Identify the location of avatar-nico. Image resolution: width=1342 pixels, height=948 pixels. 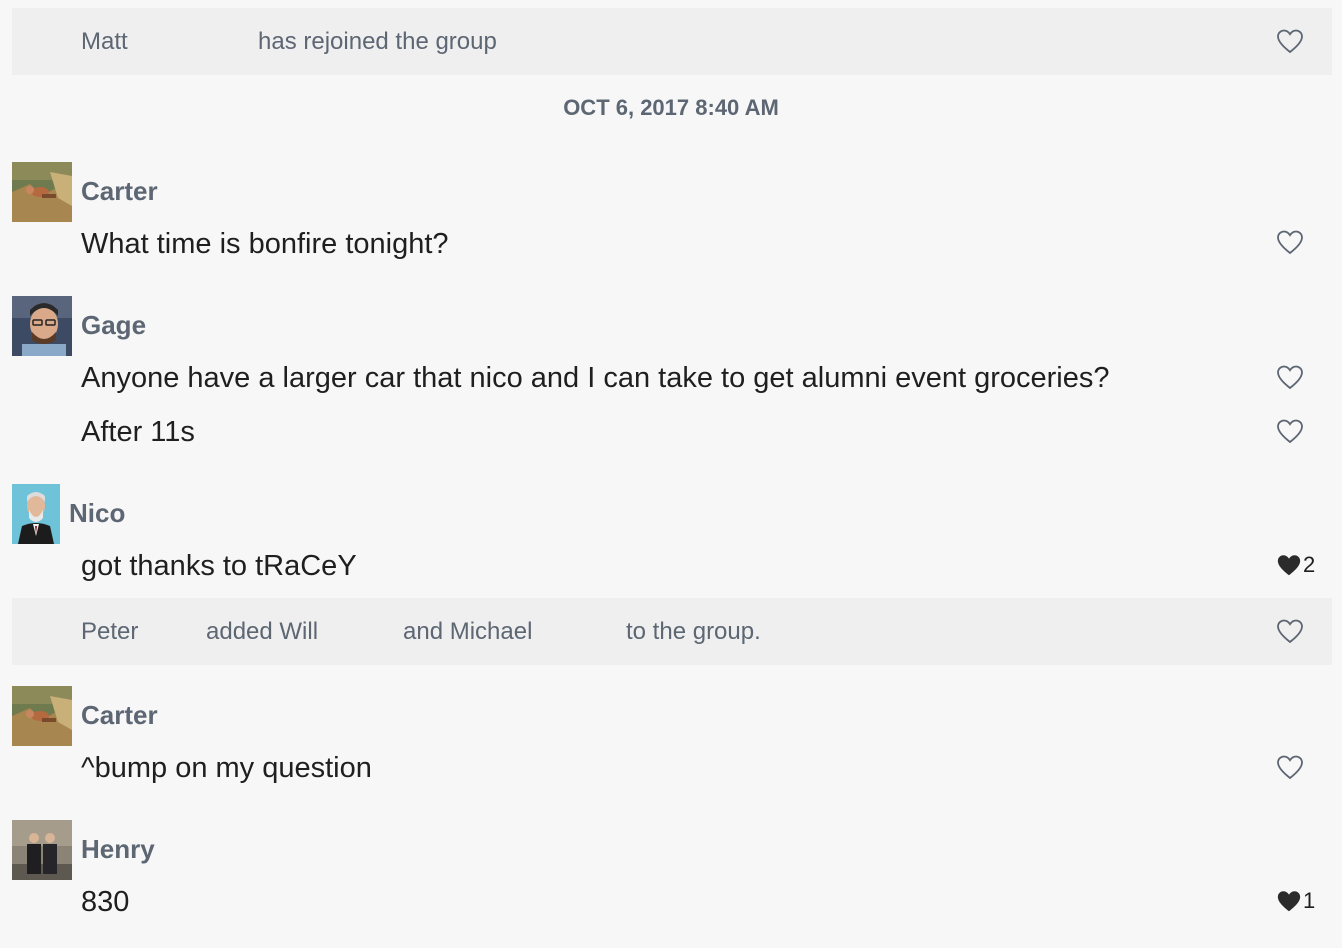
(36, 514).